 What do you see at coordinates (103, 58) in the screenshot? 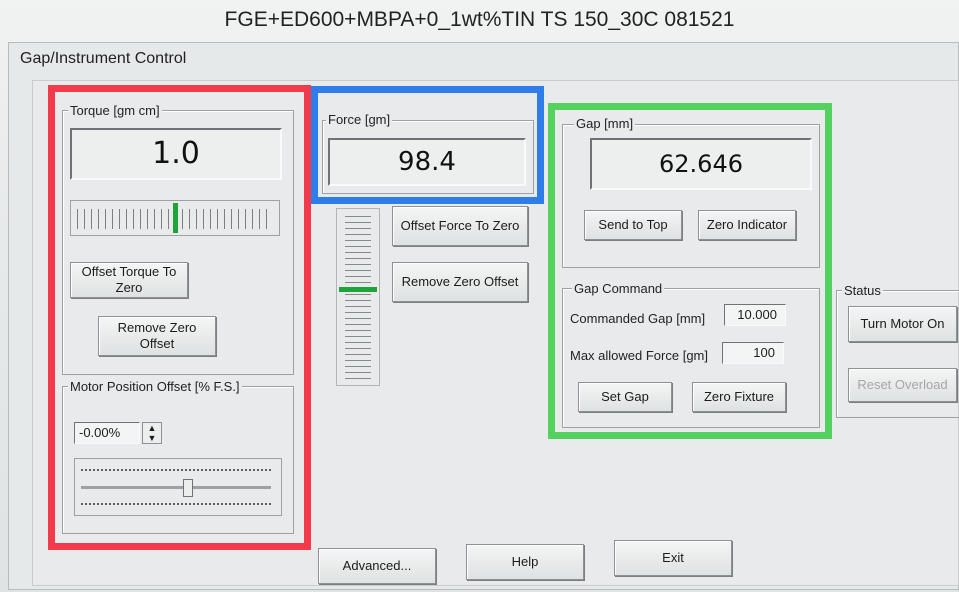
I see `dialog-title: Gap/Instrument Control` at bounding box center [103, 58].